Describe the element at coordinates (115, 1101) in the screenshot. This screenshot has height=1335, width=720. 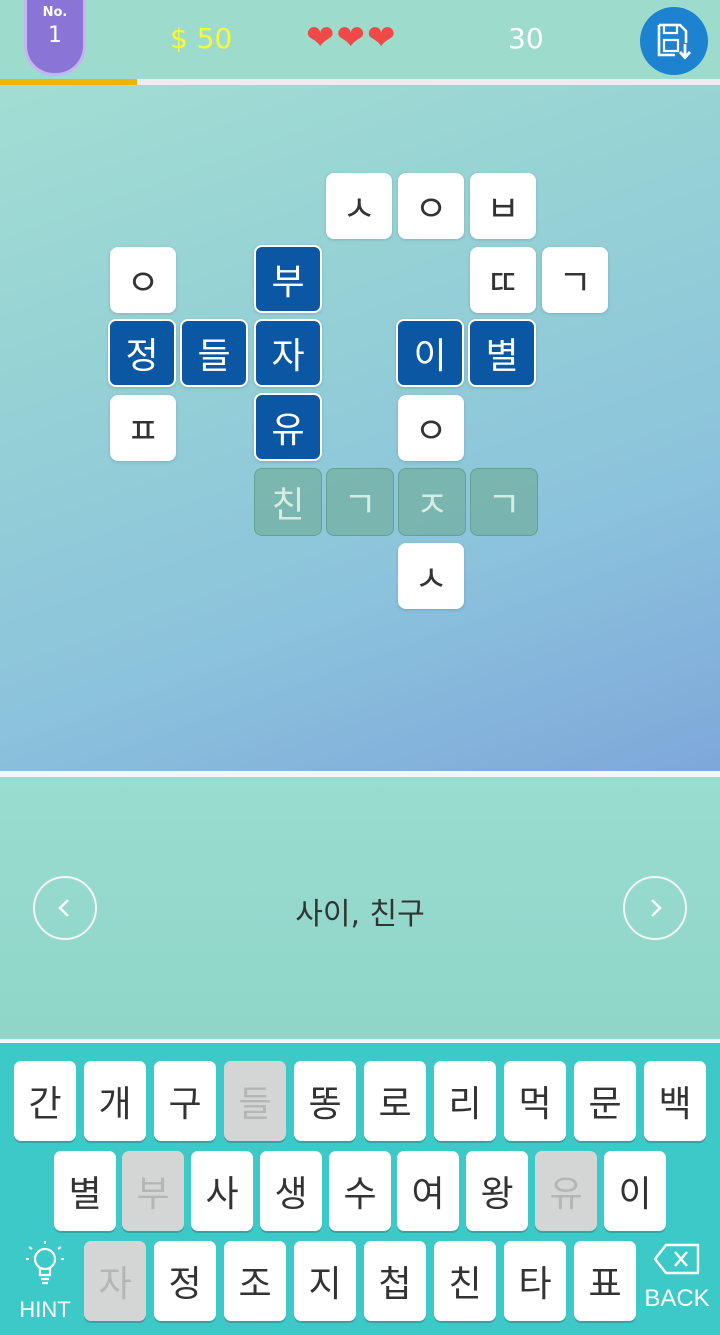
I see `key: 개` at that location.